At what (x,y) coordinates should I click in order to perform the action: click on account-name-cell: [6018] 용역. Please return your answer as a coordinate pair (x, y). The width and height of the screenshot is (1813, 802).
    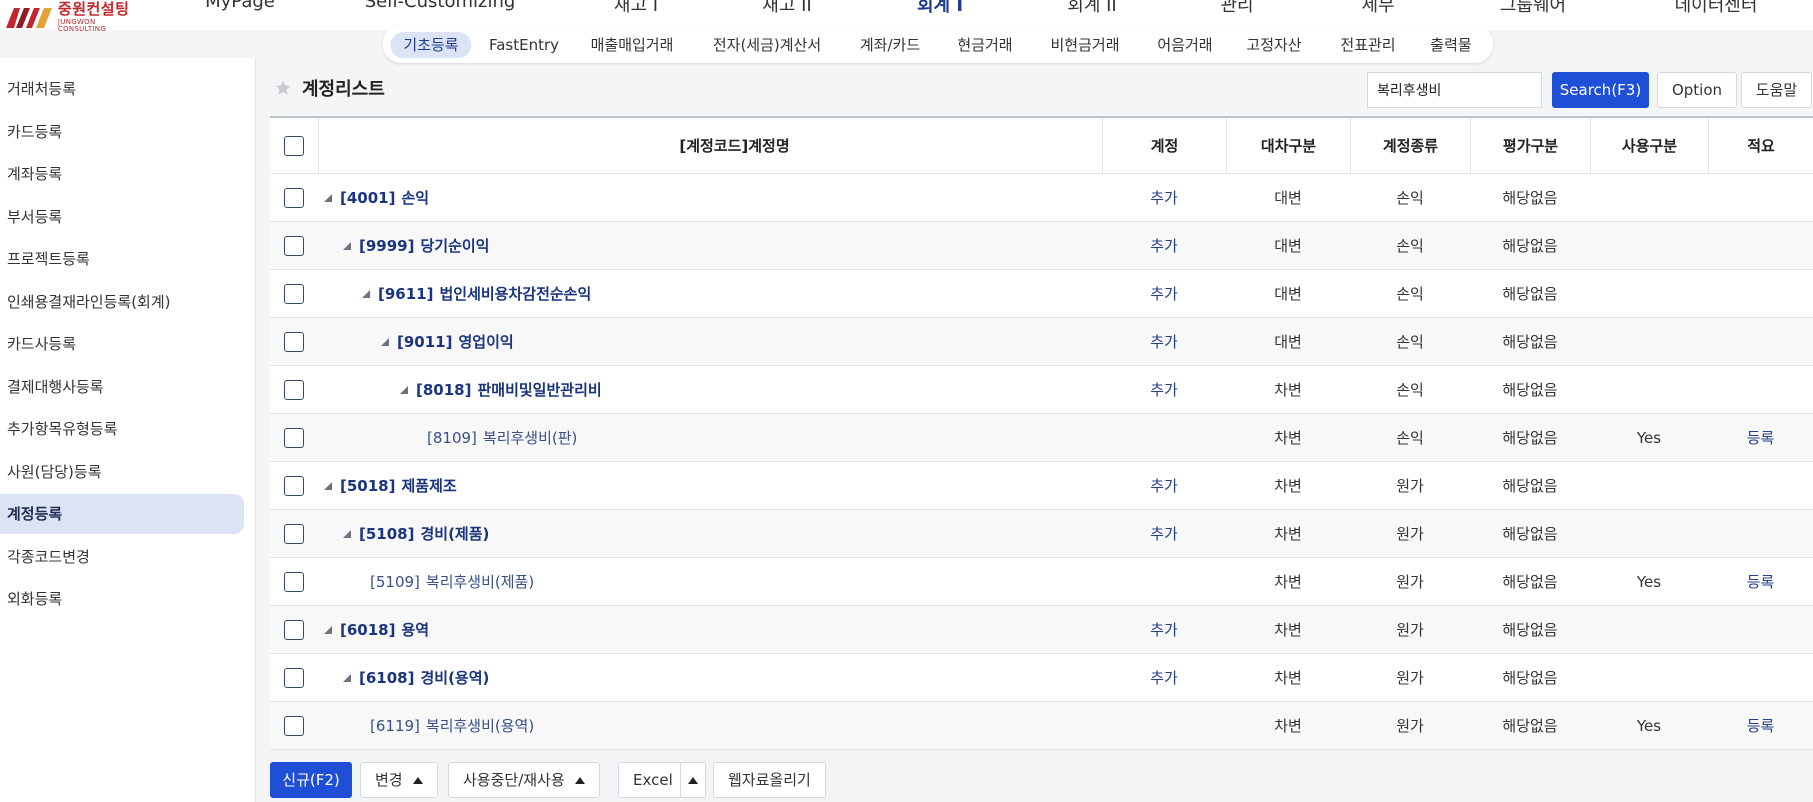
    Looking at the image, I should click on (376, 630).